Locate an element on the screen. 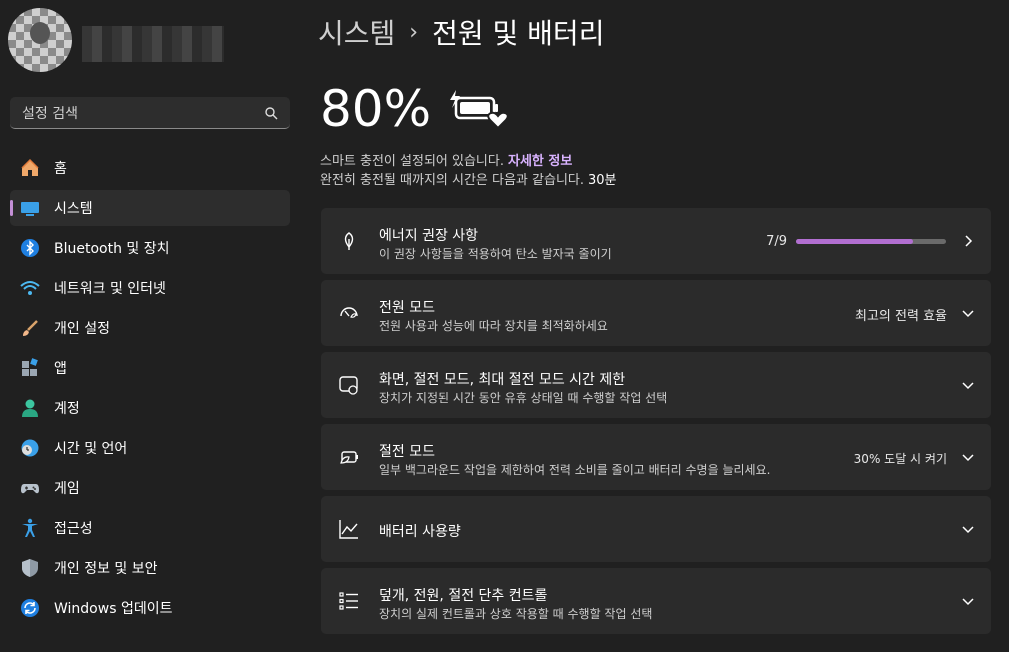  power-mode-select: 최고의 전력 효율 is located at coordinates (901, 314).